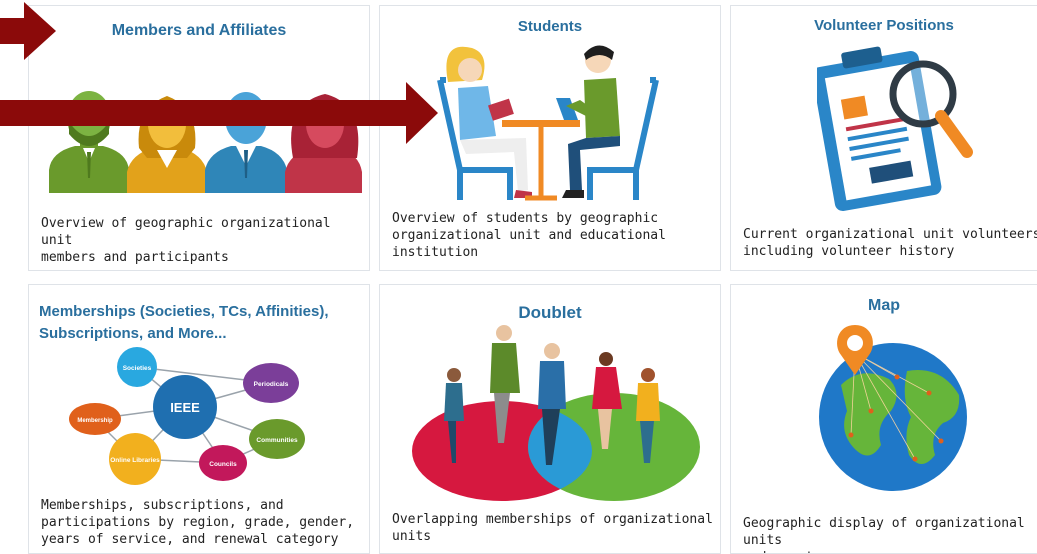 This screenshot has height=554, width=1037. What do you see at coordinates (95, 421) in the screenshot?
I see `diagram-node-label: Membership` at bounding box center [95, 421].